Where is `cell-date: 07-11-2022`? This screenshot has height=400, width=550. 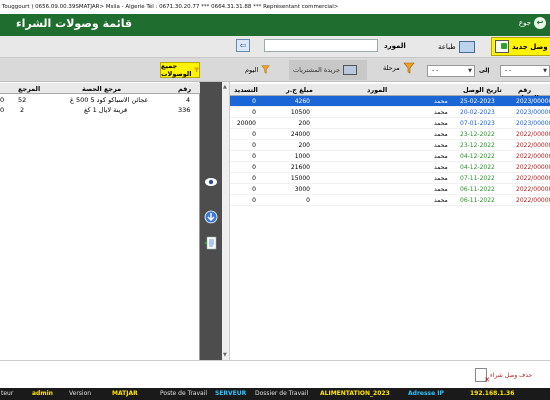 cell-date: 07-11-2022 is located at coordinates (477, 178).